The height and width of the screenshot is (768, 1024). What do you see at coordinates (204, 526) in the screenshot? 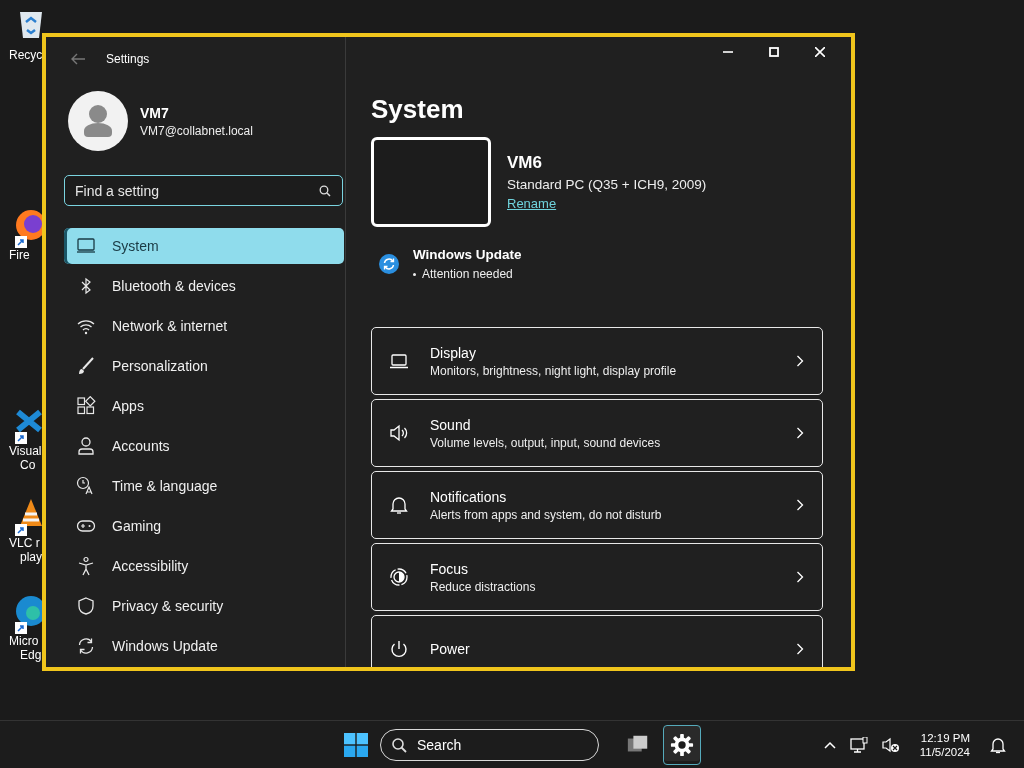
I see `sidebar-item: Gaming` at bounding box center [204, 526].